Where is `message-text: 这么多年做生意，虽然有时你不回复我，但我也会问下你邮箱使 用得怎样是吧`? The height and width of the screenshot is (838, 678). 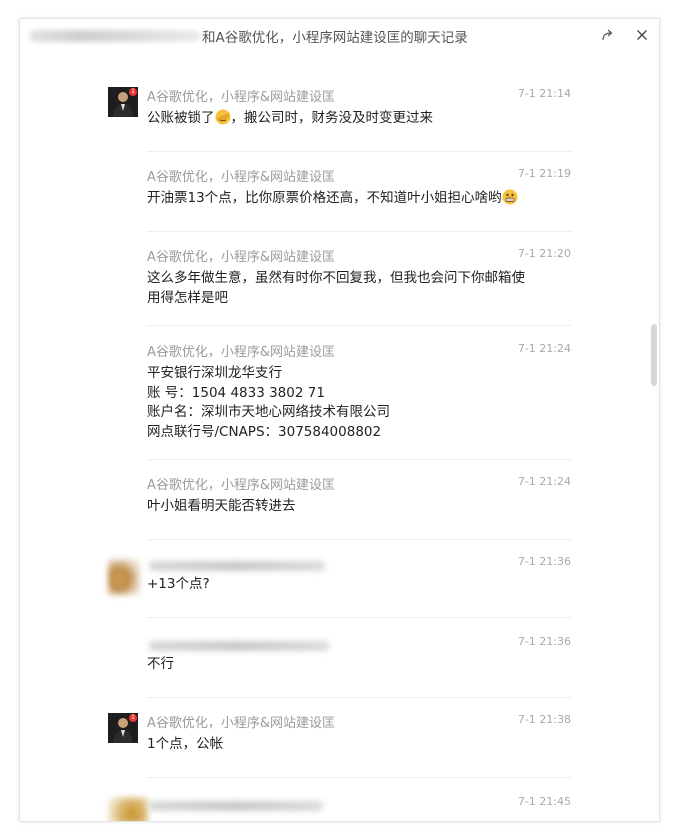 message-text: 这么多年做生意，虽然有时你不回复我，但我也会问下你邮箱使 用得怎样是吧 is located at coordinates (336, 288).